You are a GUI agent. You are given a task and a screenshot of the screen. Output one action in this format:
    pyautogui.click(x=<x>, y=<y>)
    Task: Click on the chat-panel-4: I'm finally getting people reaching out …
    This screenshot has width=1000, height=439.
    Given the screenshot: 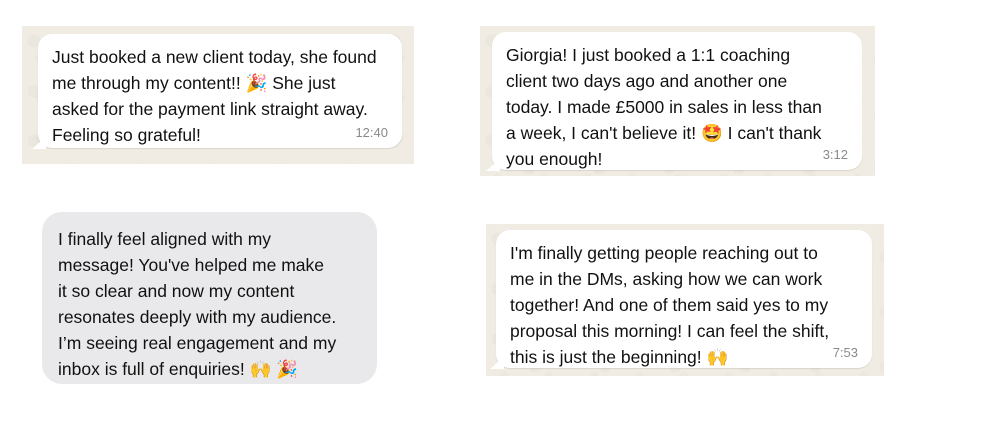 What is the action you would take?
    pyautogui.click(x=685, y=300)
    